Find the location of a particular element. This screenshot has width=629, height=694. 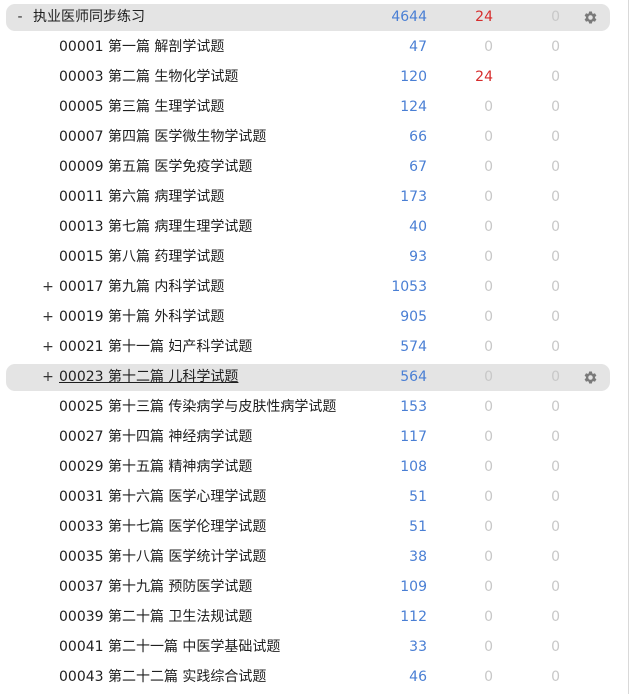

deck-name-link: 00007 第四篇 医学微生物学试题 is located at coordinates (162, 137).